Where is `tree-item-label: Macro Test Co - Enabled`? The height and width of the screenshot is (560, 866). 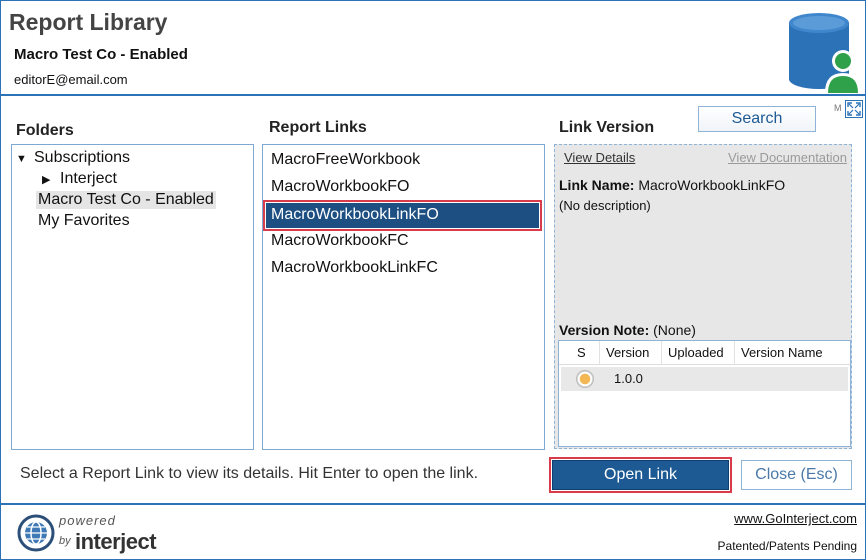
tree-item-label: Macro Test Co - Enabled is located at coordinates (126, 199).